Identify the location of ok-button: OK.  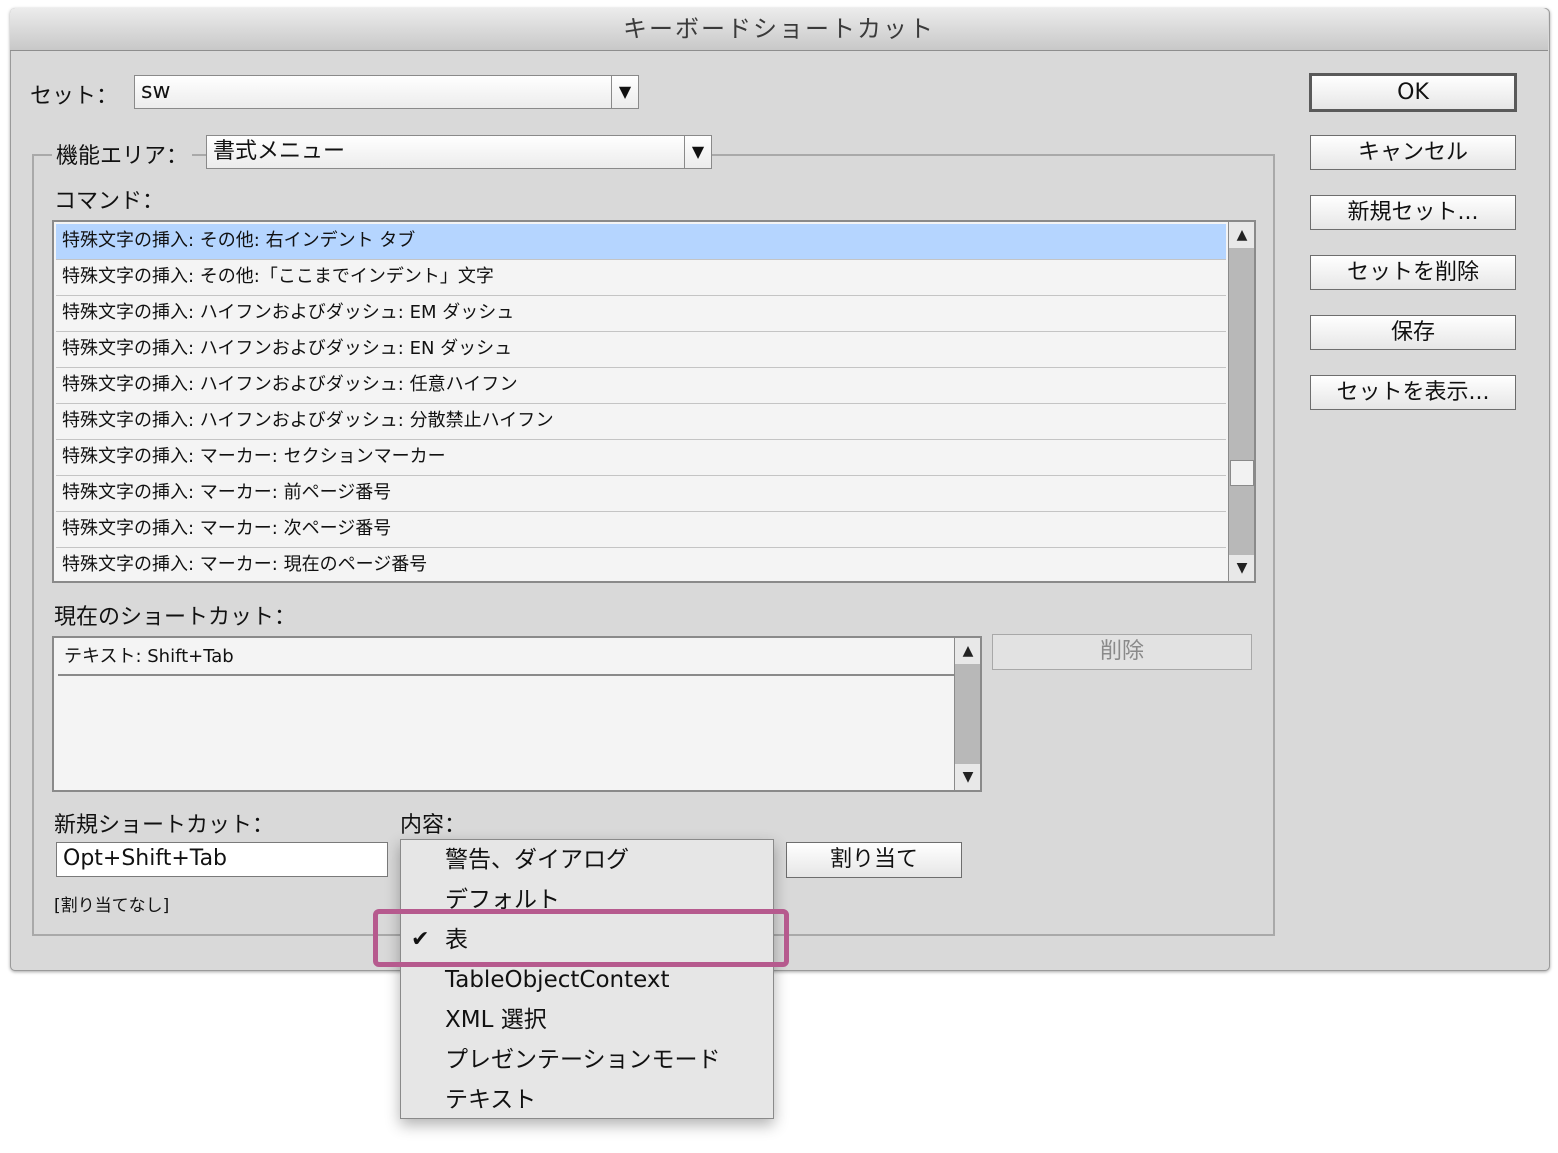
(1413, 92).